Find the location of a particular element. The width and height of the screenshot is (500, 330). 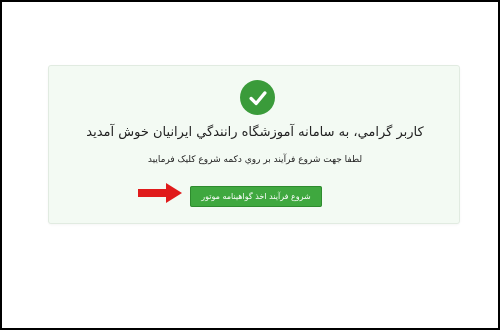

start-process-button: شروع فرآيند اخذ گواهينامه موتور is located at coordinates (256, 196).